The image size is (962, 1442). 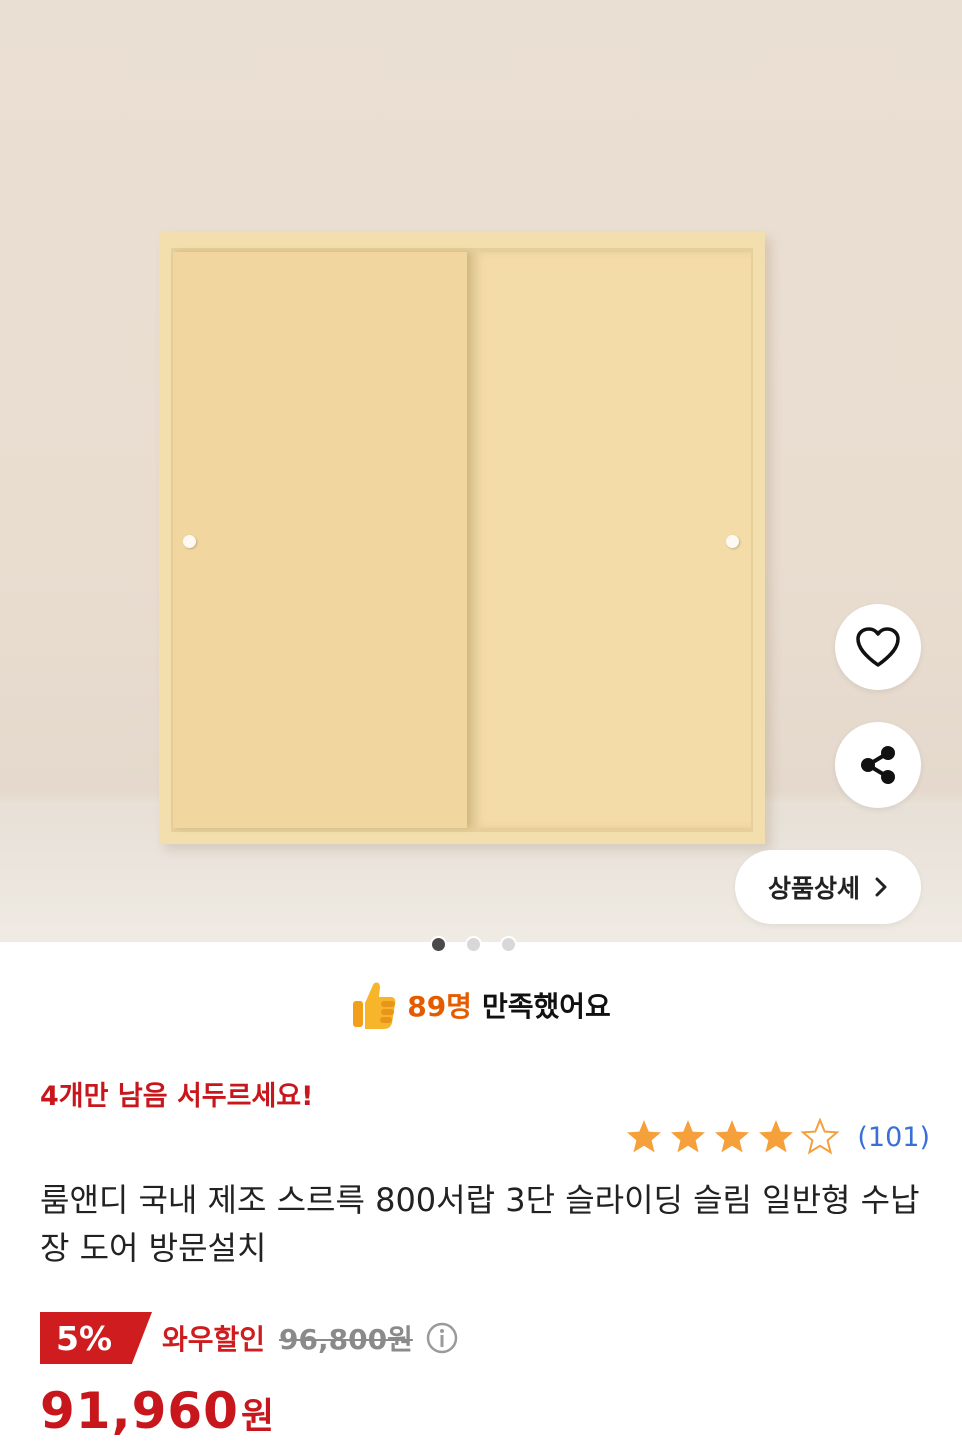 I want to click on image-page-indicator, so click(x=473, y=944).